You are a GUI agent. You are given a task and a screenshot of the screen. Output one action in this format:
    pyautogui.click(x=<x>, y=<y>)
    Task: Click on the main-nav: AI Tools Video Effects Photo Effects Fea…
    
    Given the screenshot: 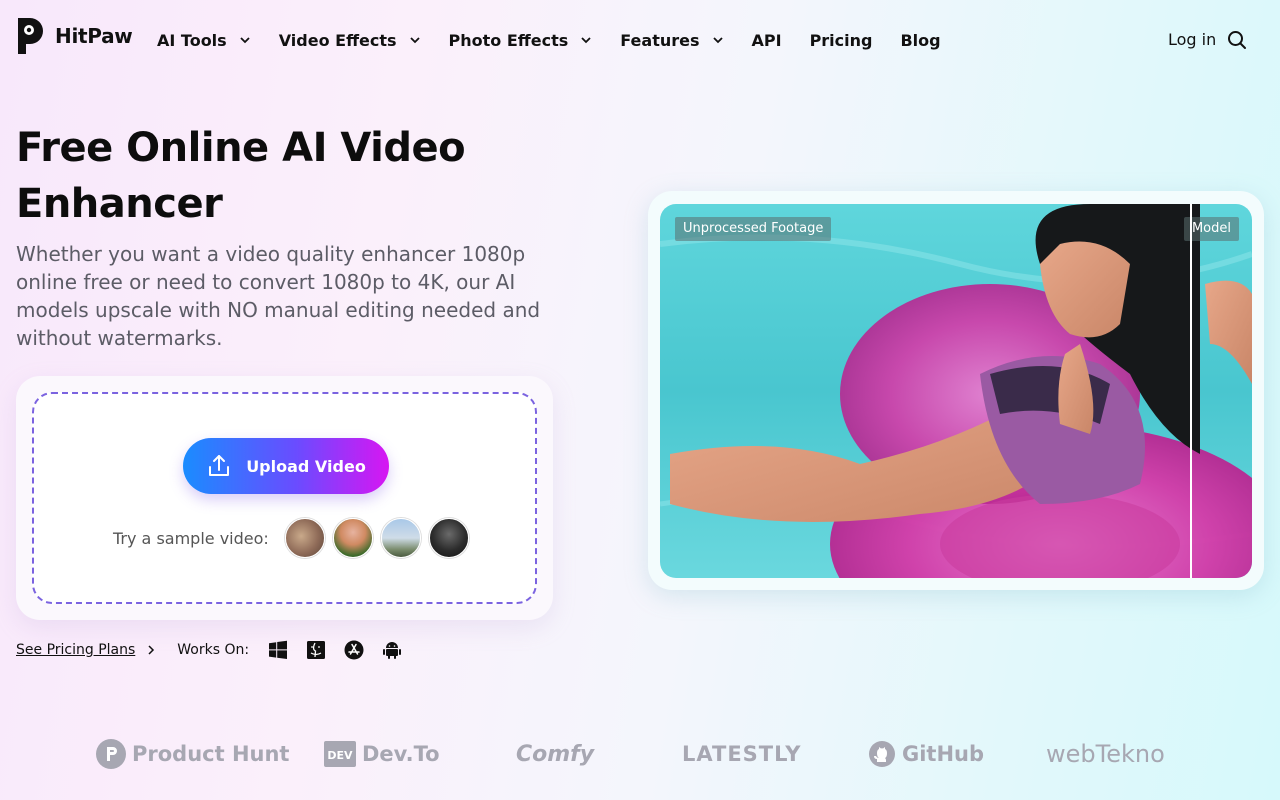 What is the action you would take?
    pyautogui.click(x=563, y=40)
    